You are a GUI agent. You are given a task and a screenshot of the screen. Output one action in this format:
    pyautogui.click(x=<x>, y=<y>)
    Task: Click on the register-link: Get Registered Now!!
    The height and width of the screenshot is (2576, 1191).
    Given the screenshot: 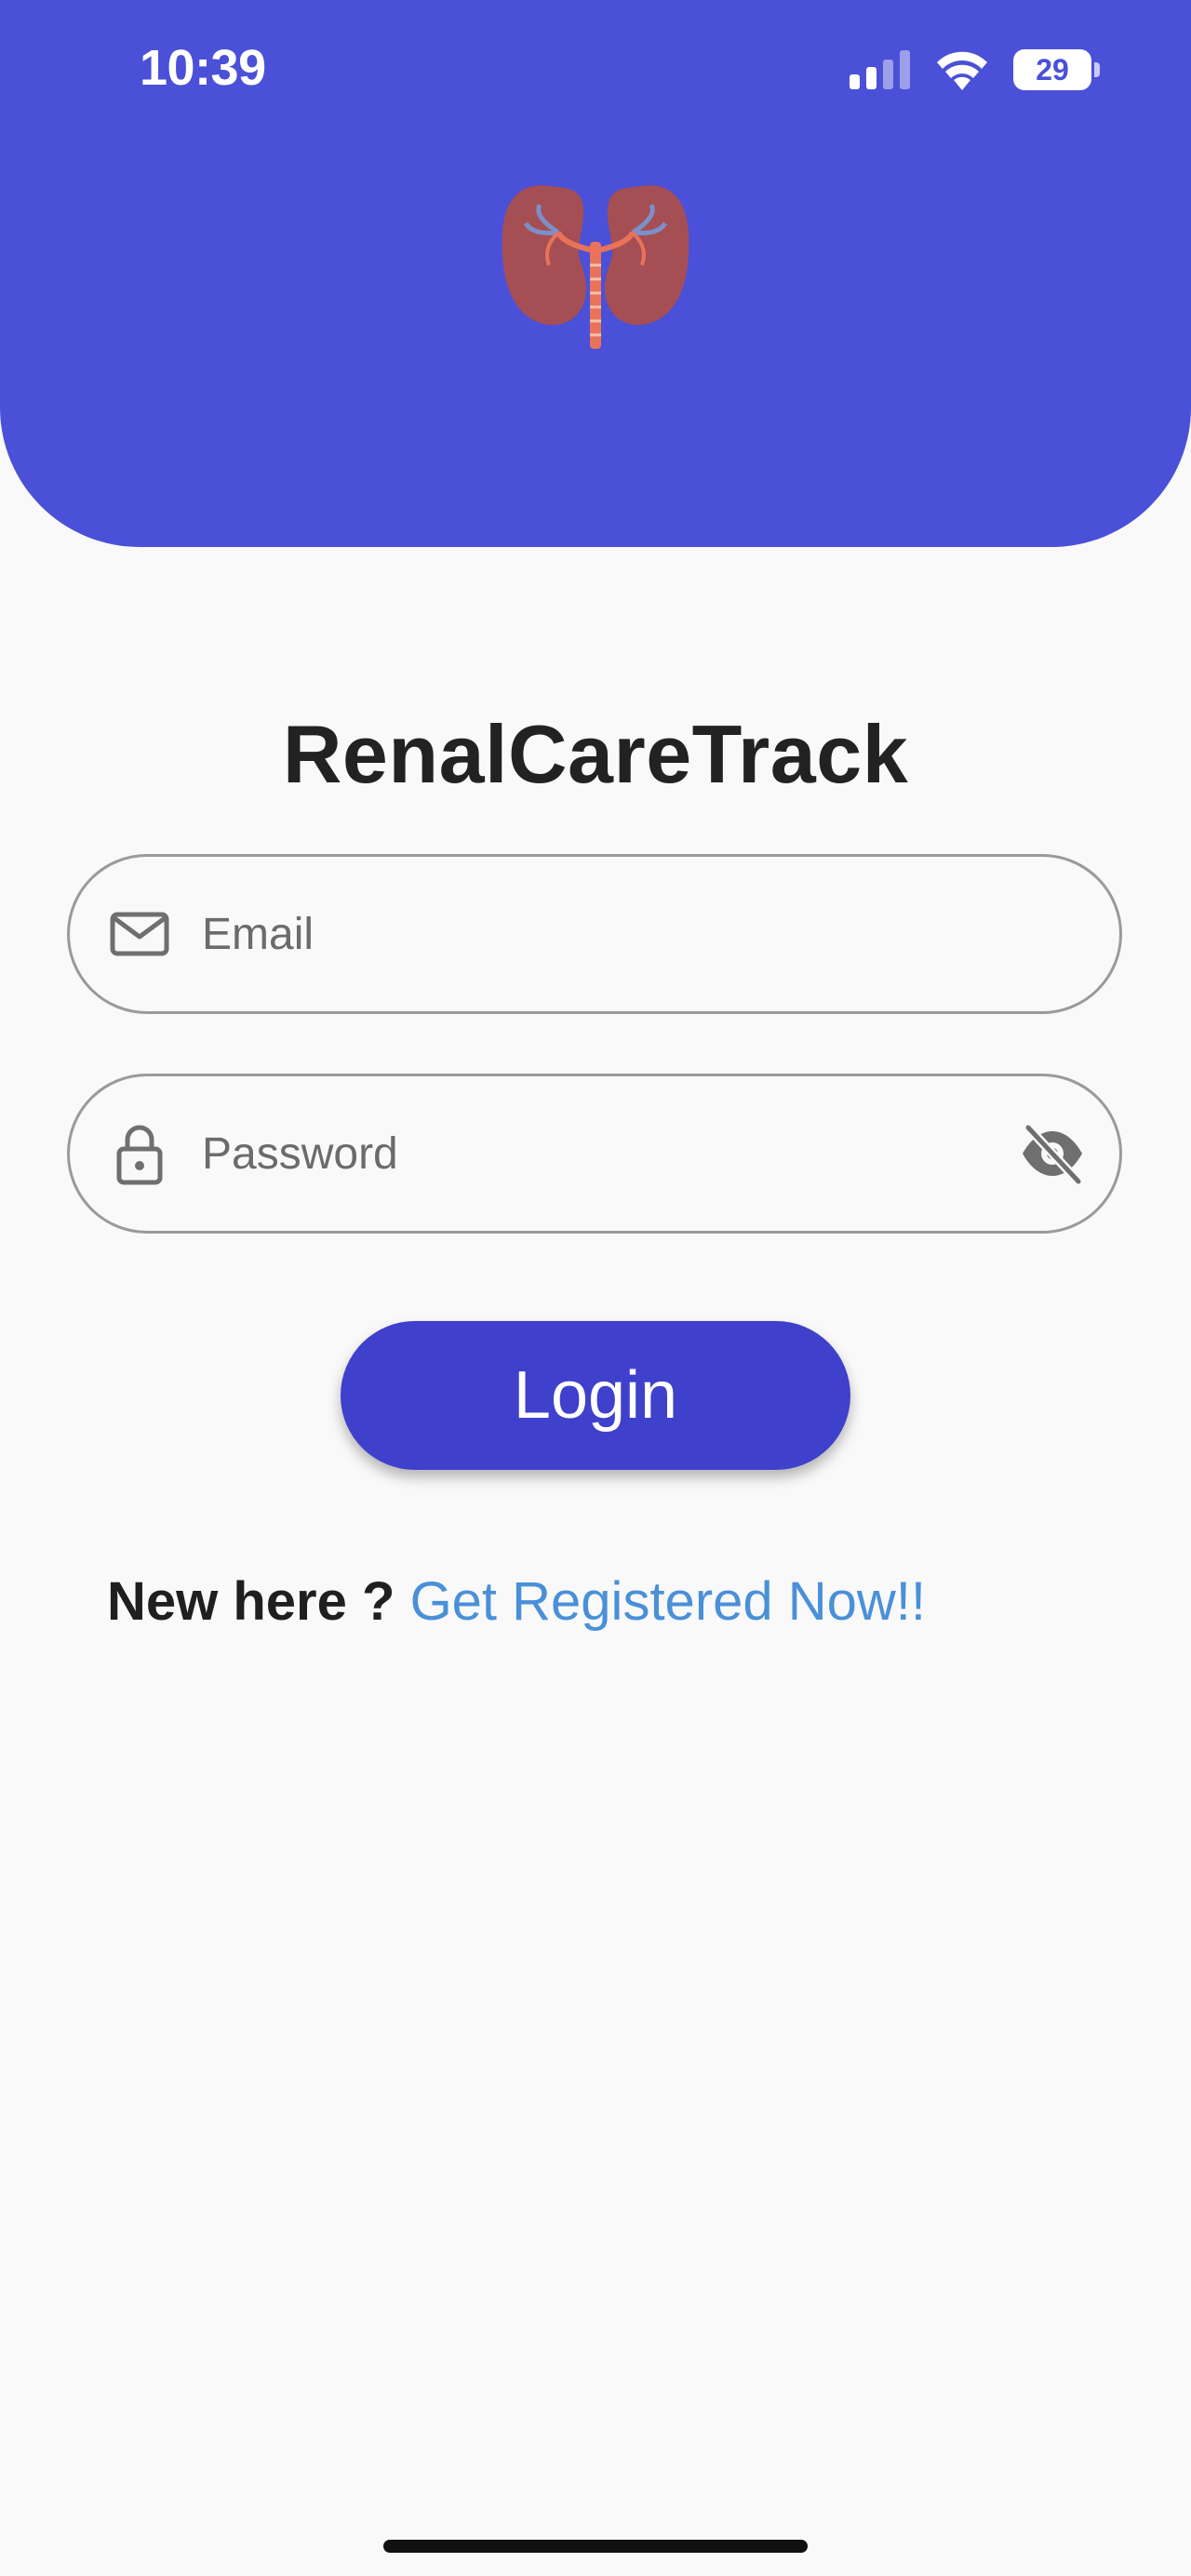 What is the action you would take?
    pyautogui.click(x=668, y=1601)
    